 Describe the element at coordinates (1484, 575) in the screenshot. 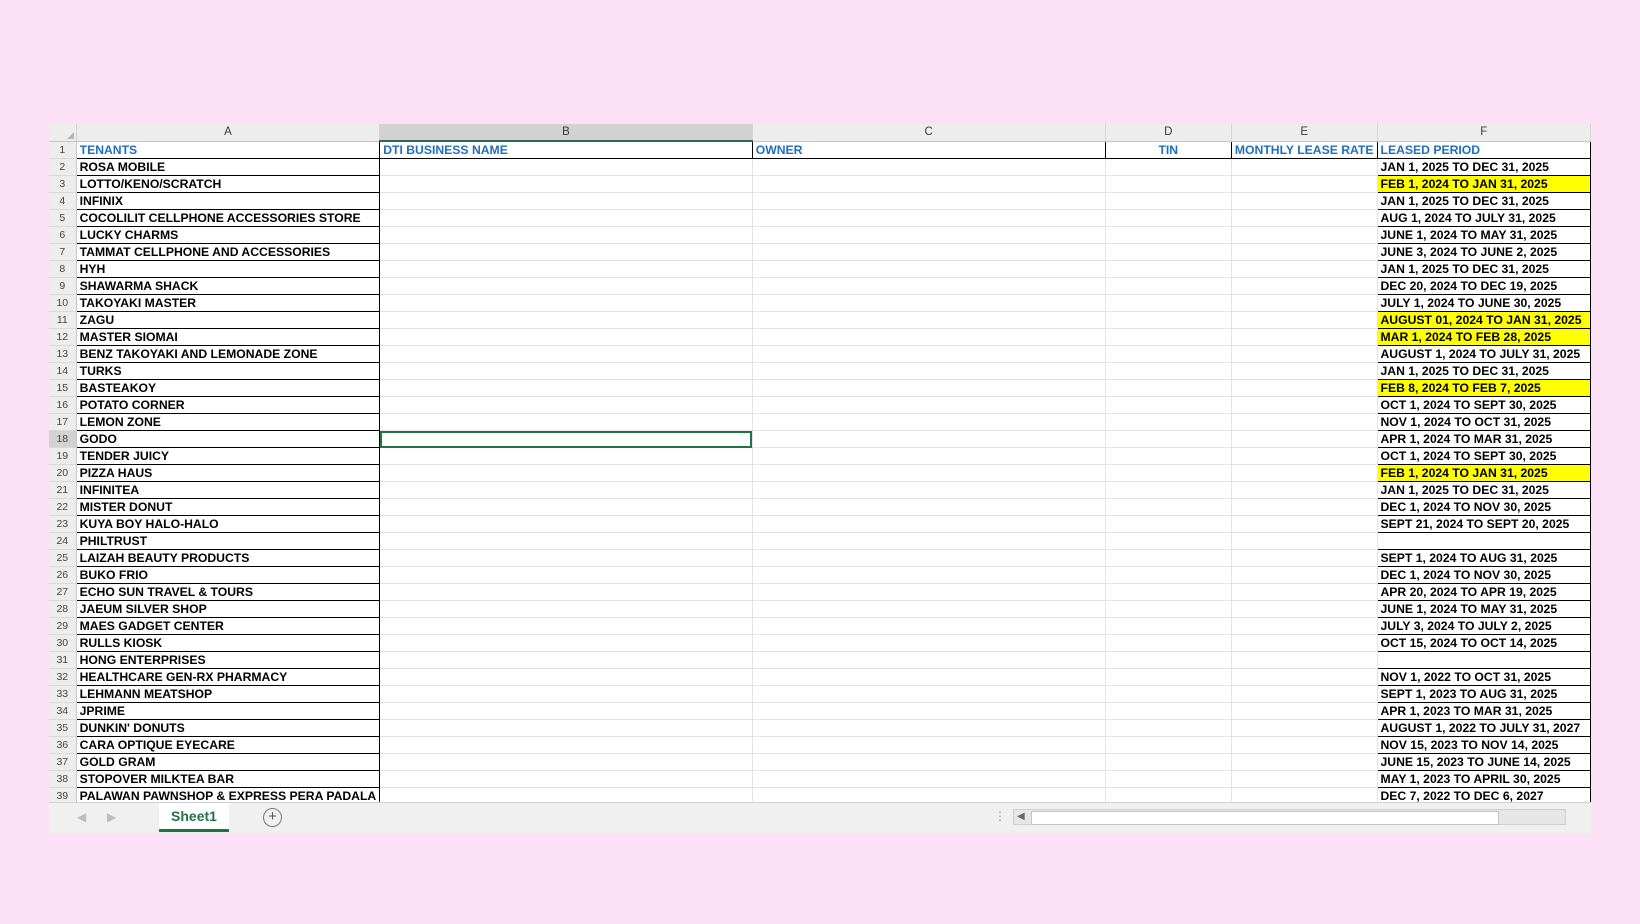

I see `leased-period-cell: DEC 1, 2024 TO NOV 30, 2025` at that location.